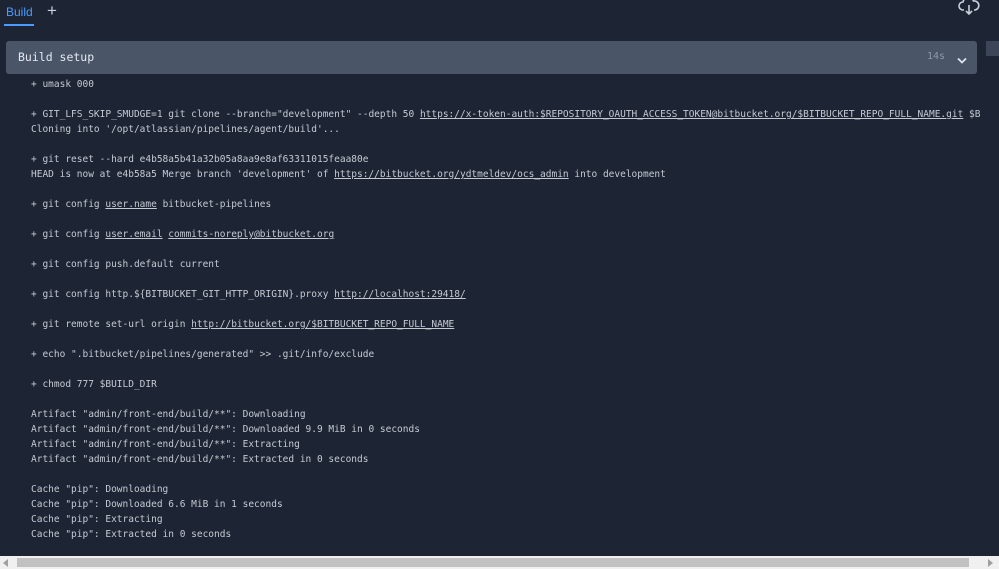 The height and width of the screenshot is (569, 999). Describe the element at coordinates (992, 48) in the screenshot. I see `vertical-scrollbar` at that location.